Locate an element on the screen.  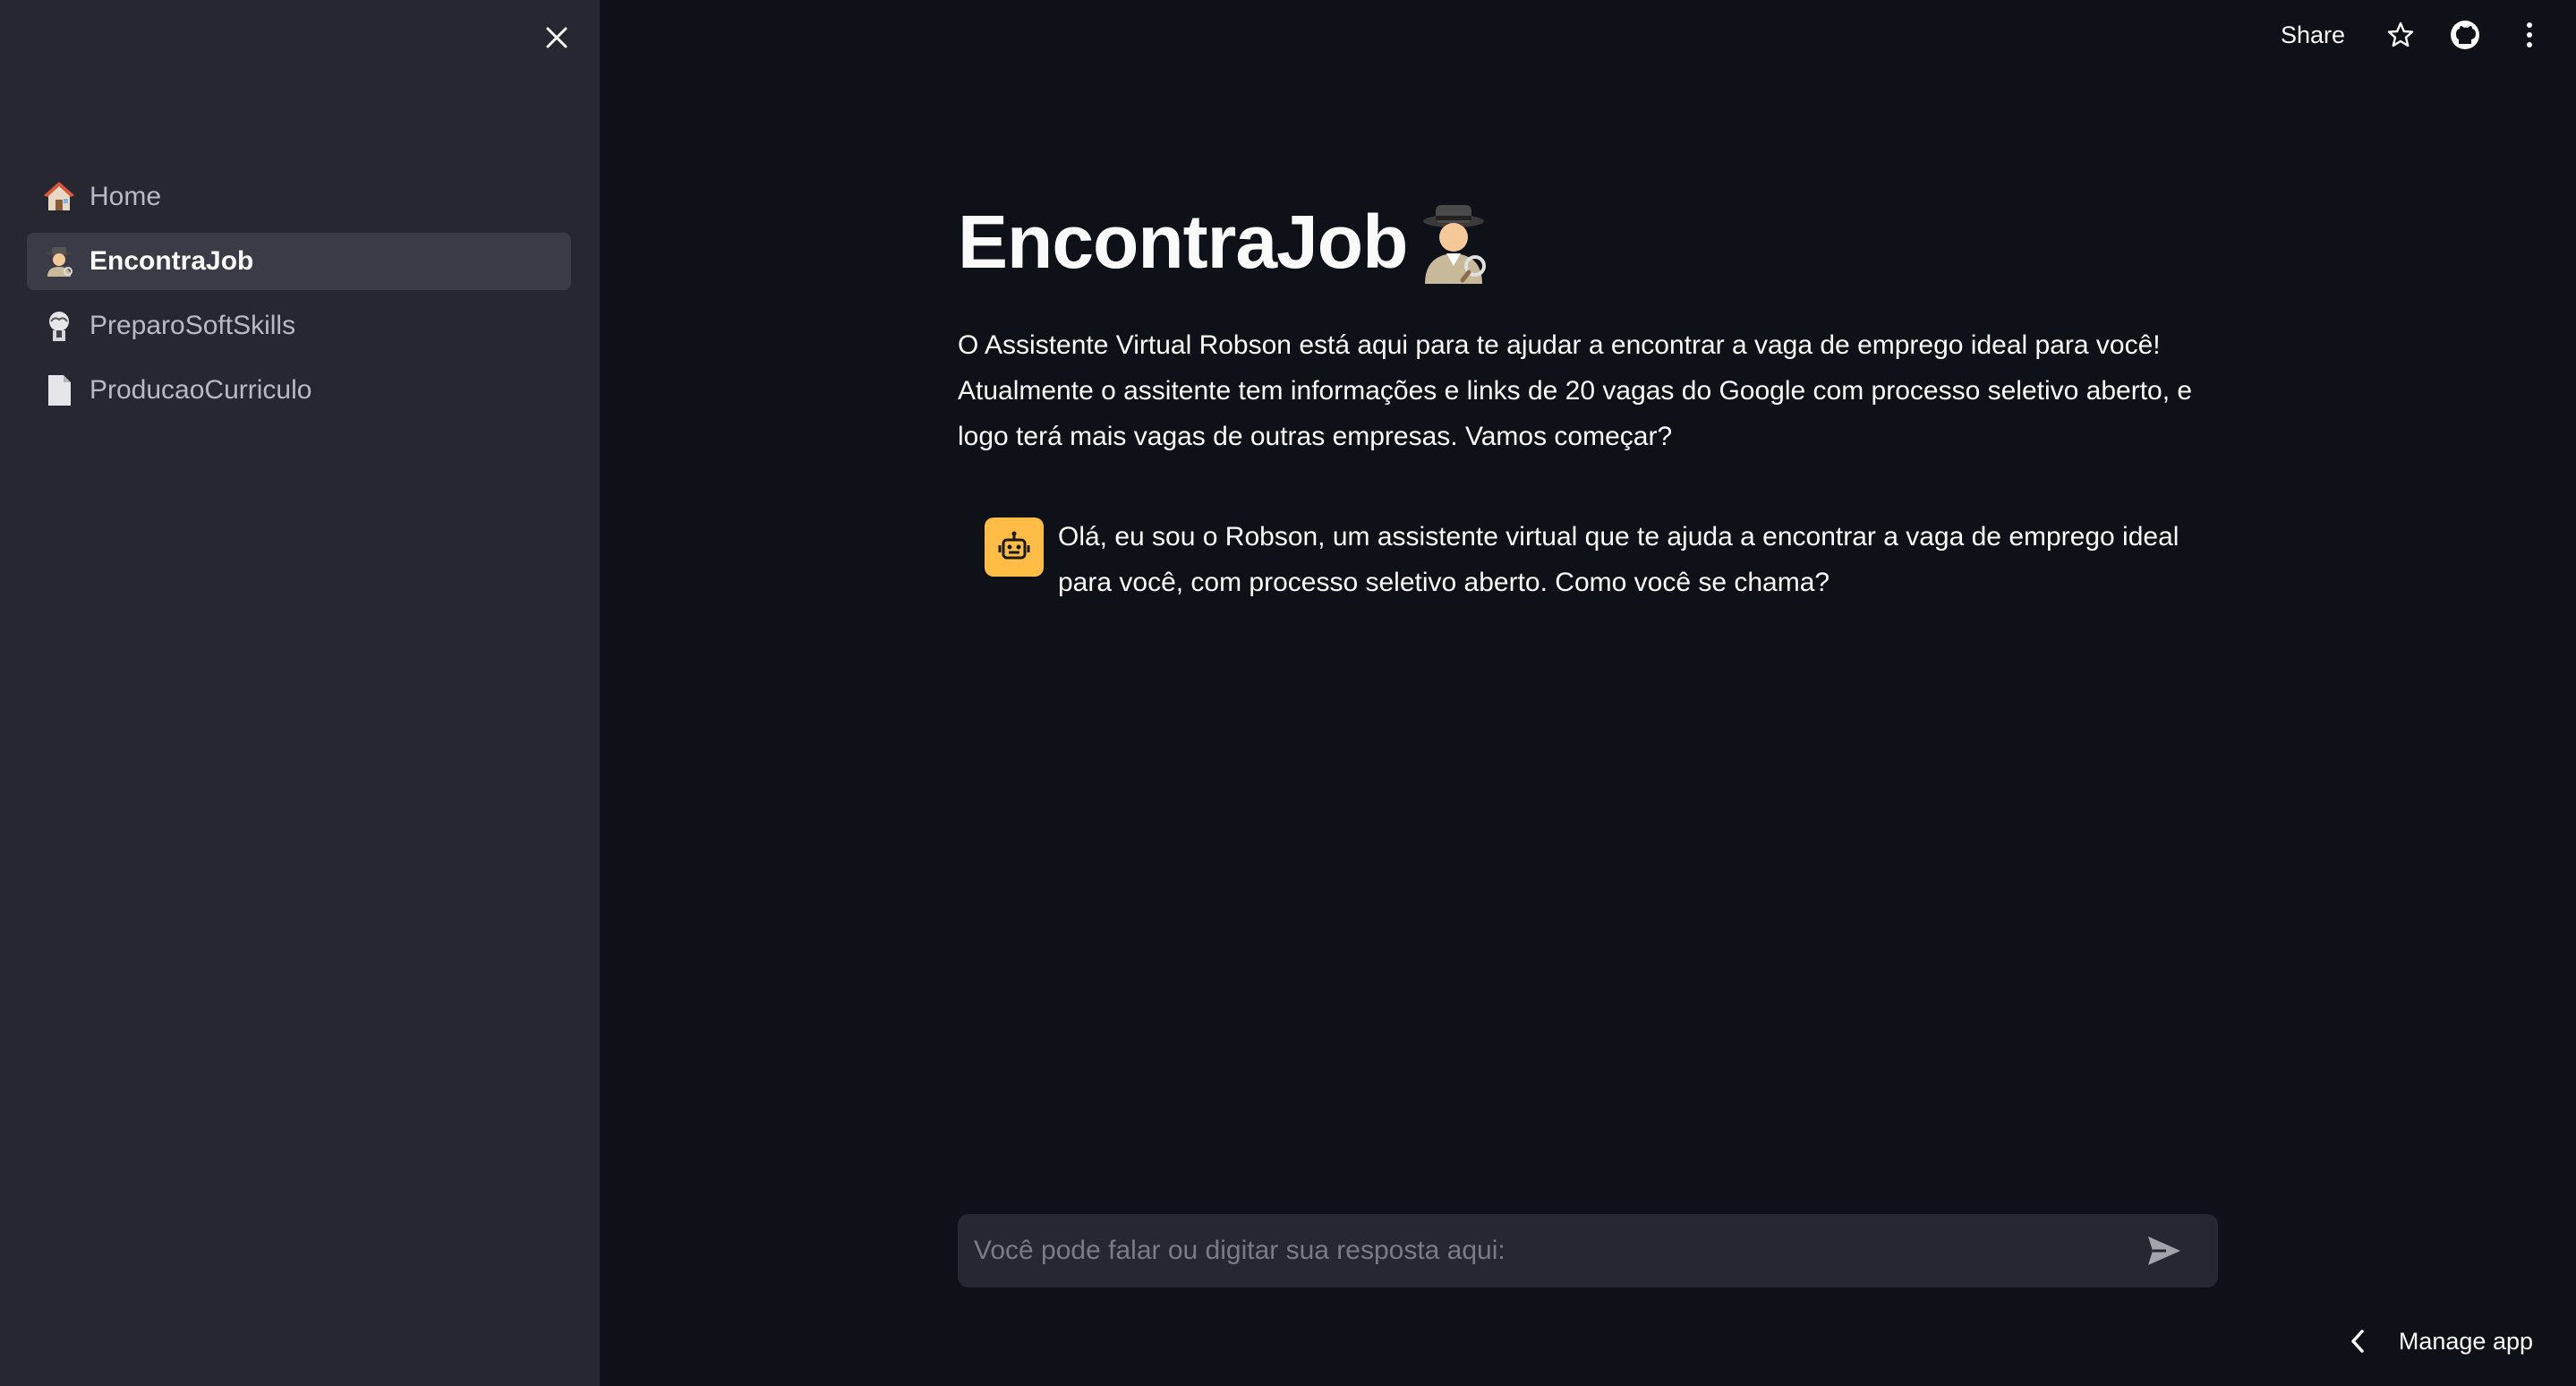
page-icon is located at coordinates (59, 390).